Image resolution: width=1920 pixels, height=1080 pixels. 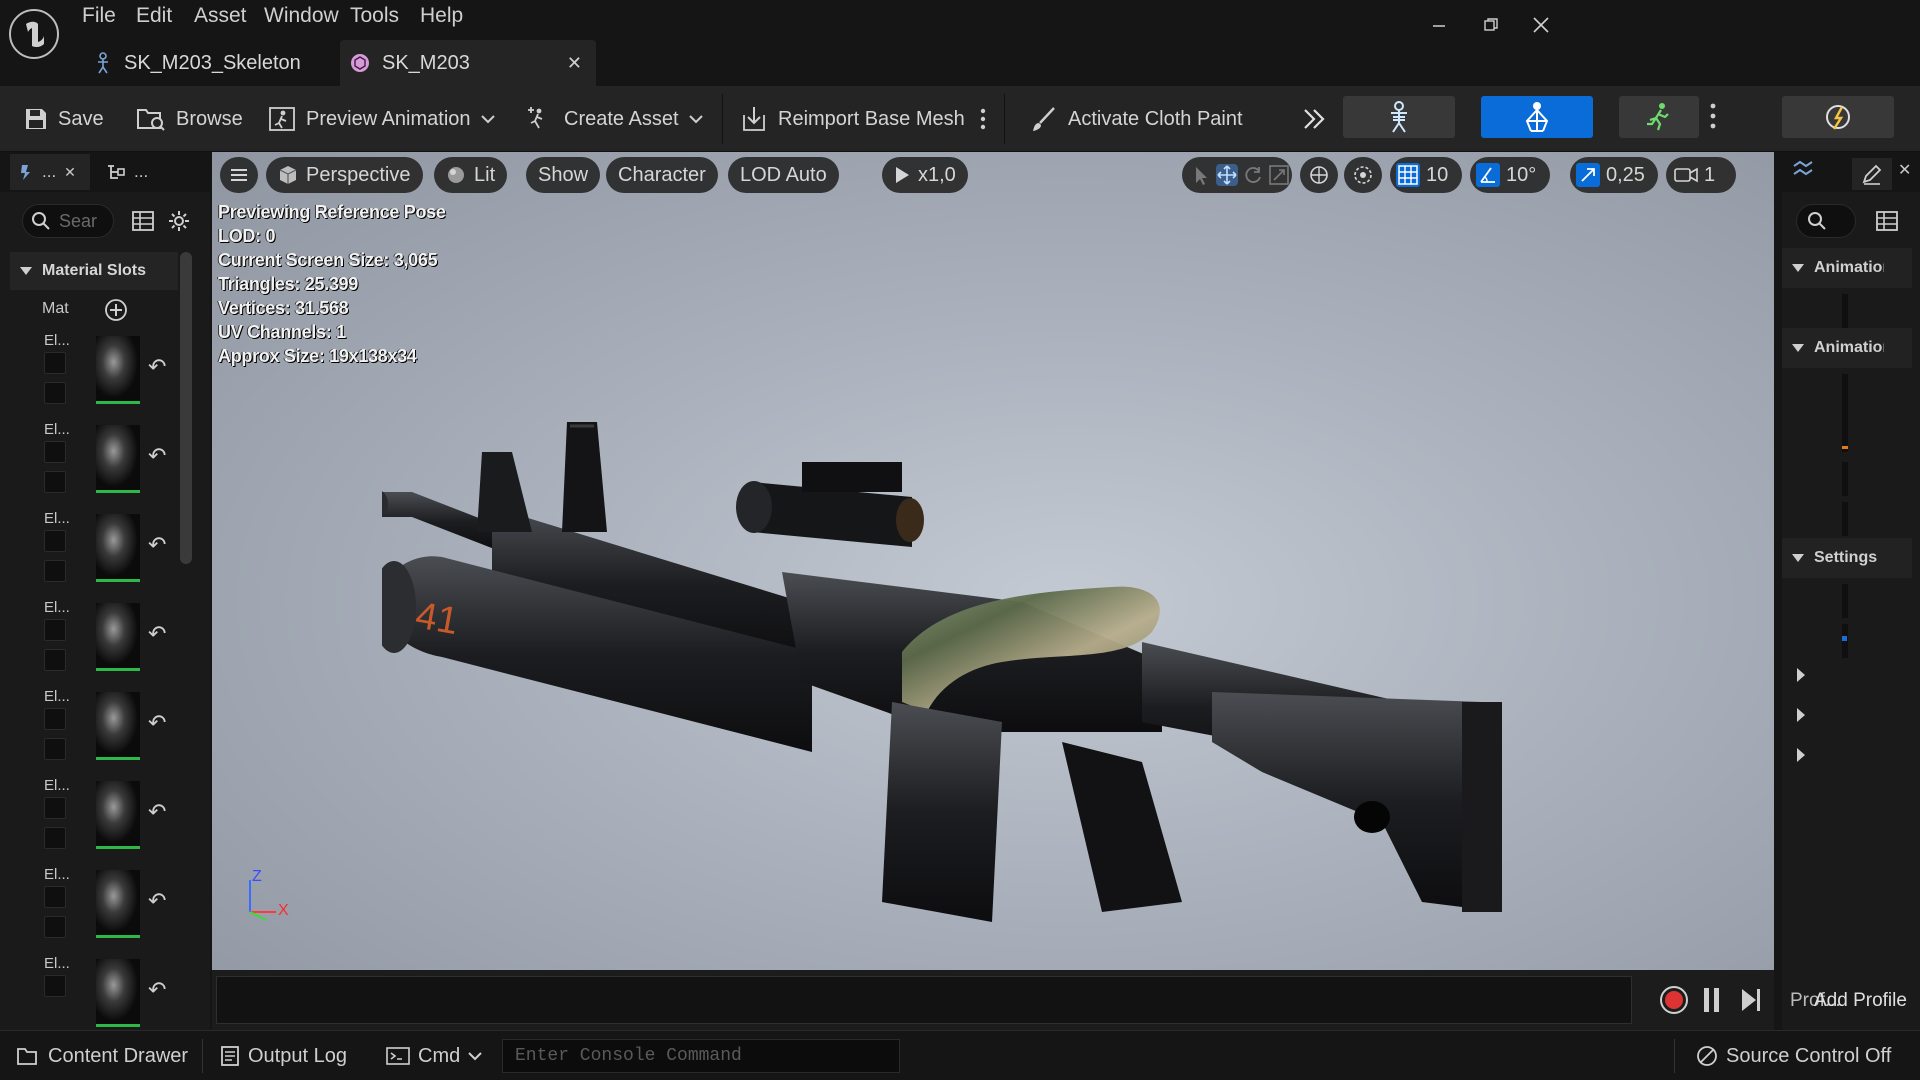 What do you see at coordinates (301, 17) in the screenshot?
I see `menu-window: Window` at bounding box center [301, 17].